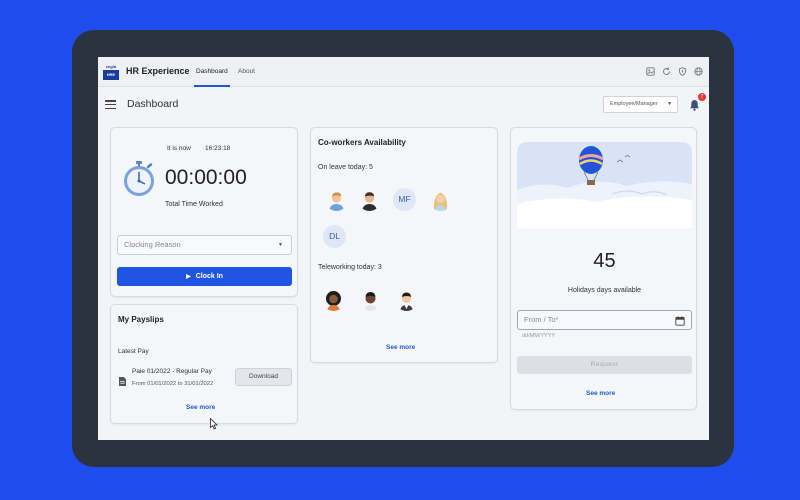  I want to click on role-select: Employee/Manager ▼, so click(640, 104).